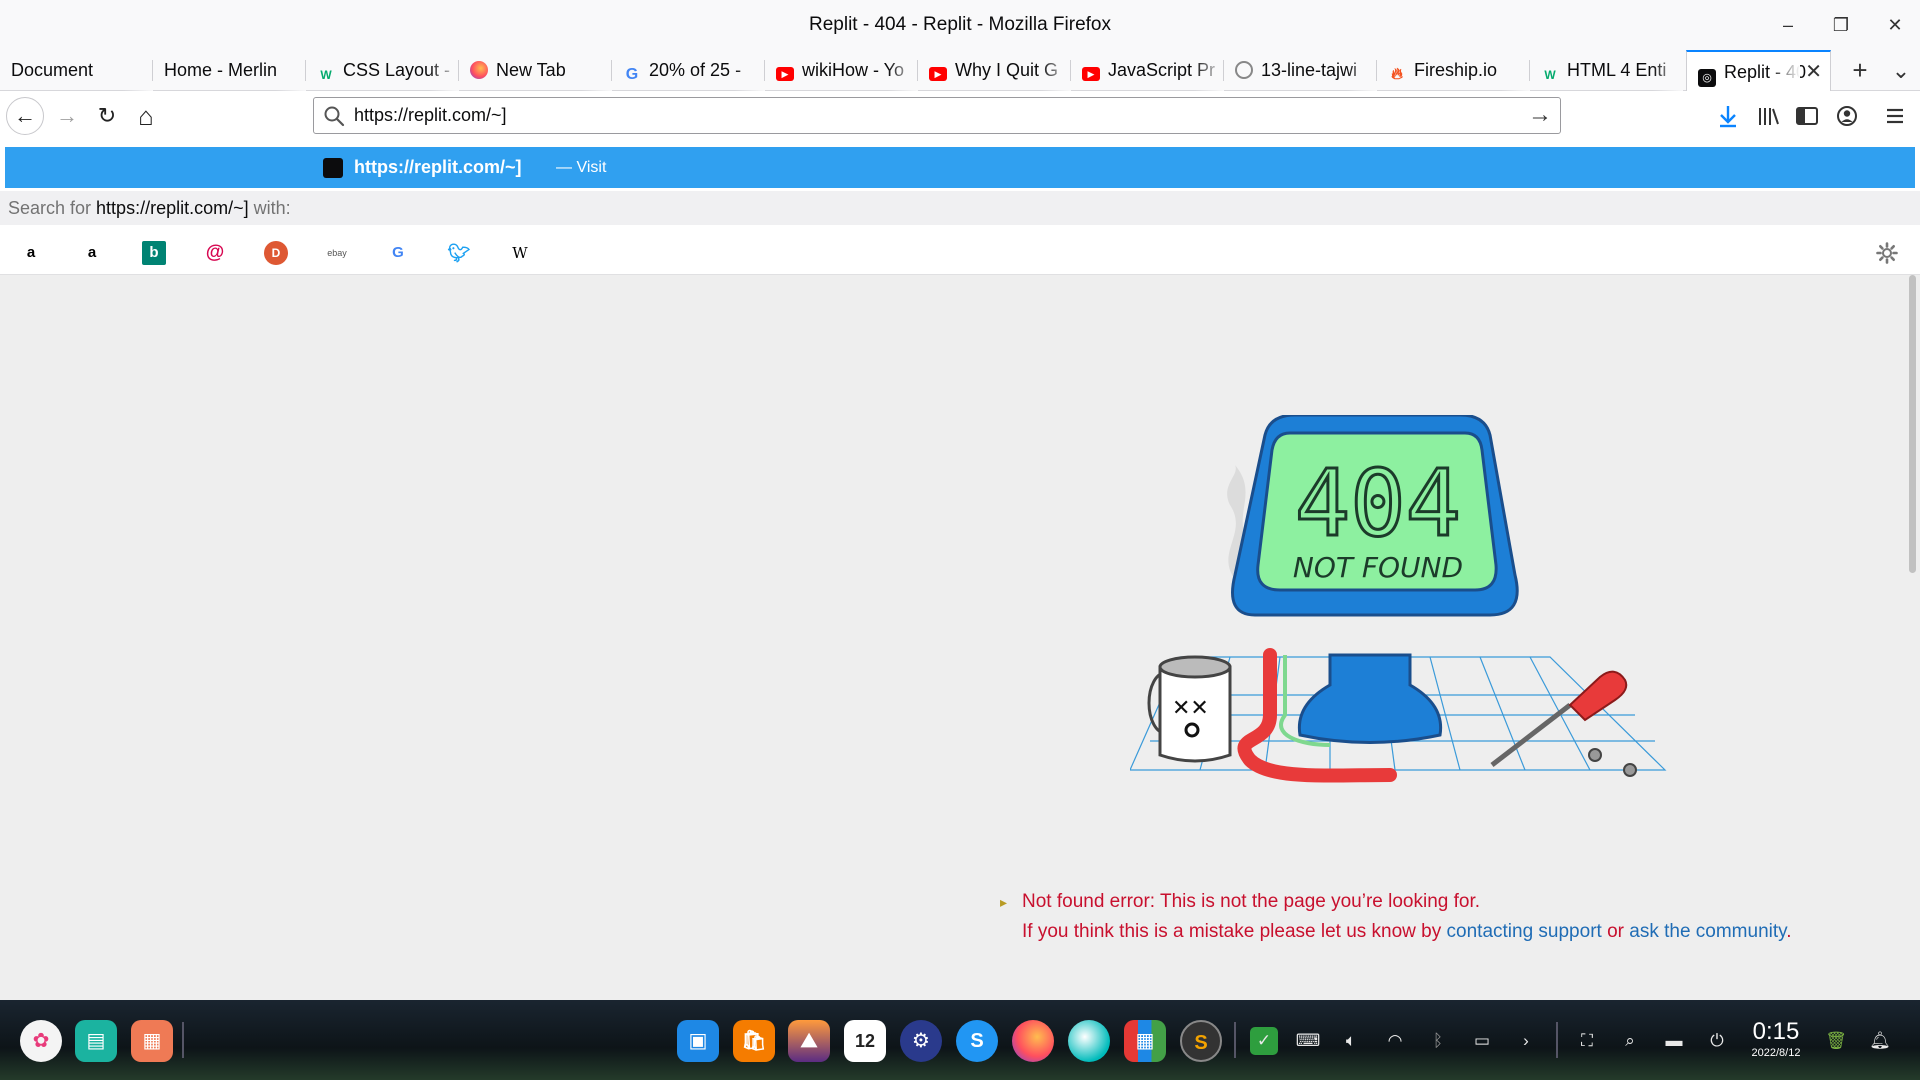  I want to click on reload-button: ↻, so click(107, 116).